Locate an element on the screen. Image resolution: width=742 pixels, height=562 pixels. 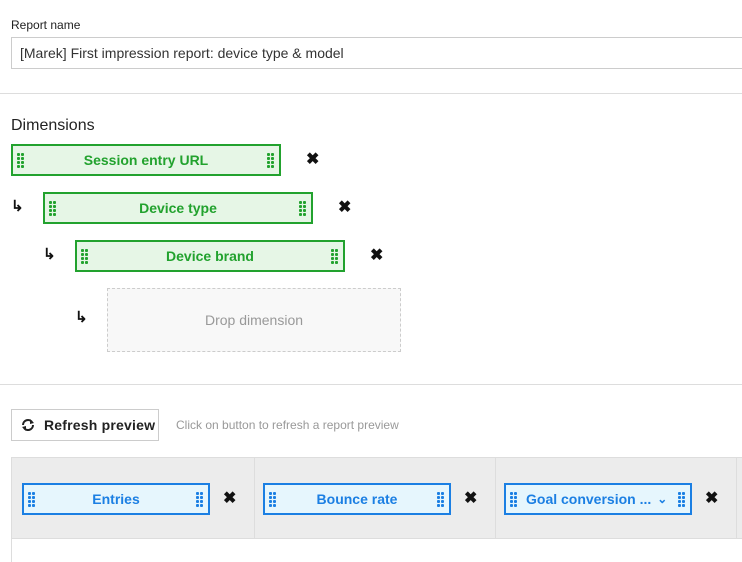
metric-chip-bounce-rate: Bounce rate is located at coordinates (357, 499).